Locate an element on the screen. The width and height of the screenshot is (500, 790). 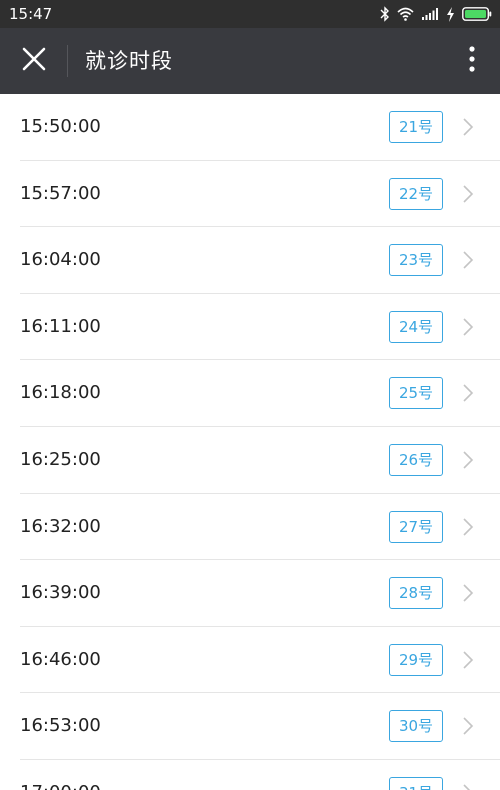
slot-time: 17:00:00 is located at coordinates (60, 785).